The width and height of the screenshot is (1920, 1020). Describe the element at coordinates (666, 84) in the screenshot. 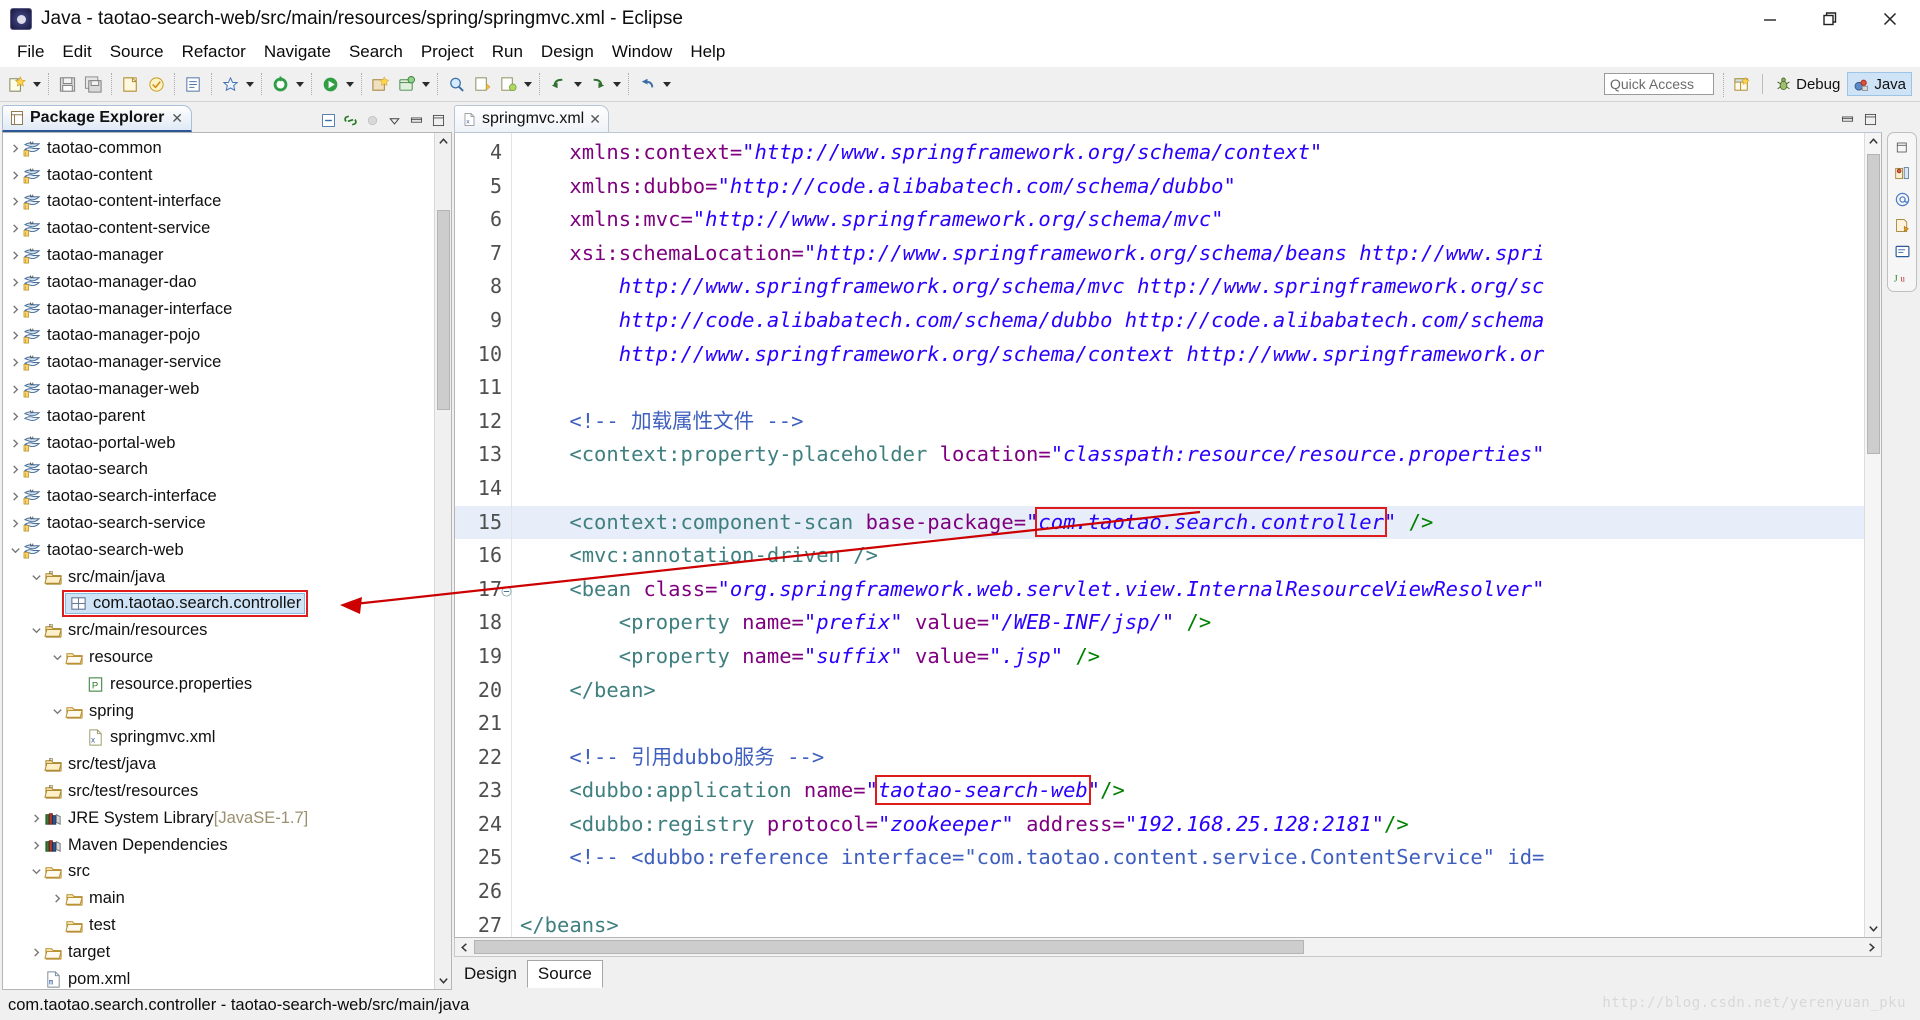

I see `undo-dropdown` at that location.